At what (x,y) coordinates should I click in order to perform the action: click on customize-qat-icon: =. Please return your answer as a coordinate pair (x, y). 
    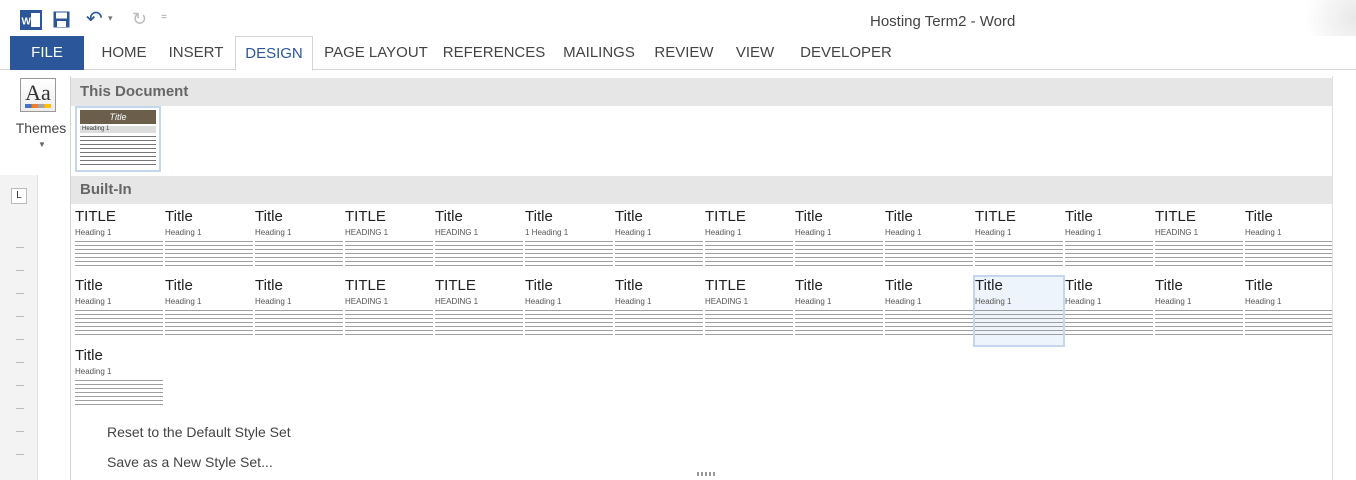
    Looking at the image, I should click on (164, 17).